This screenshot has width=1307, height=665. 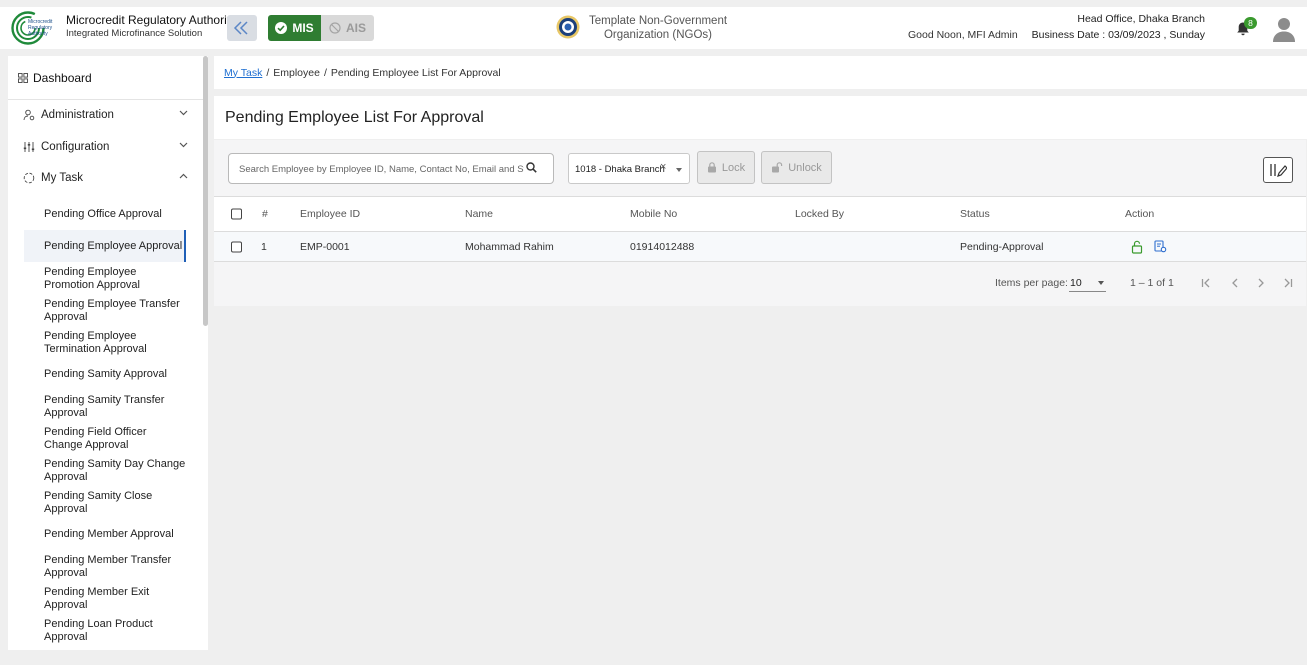 I want to click on sidebar-item-pending-samity-close-approval: Pending Samity Close Approval, so click(x=105, y=503).